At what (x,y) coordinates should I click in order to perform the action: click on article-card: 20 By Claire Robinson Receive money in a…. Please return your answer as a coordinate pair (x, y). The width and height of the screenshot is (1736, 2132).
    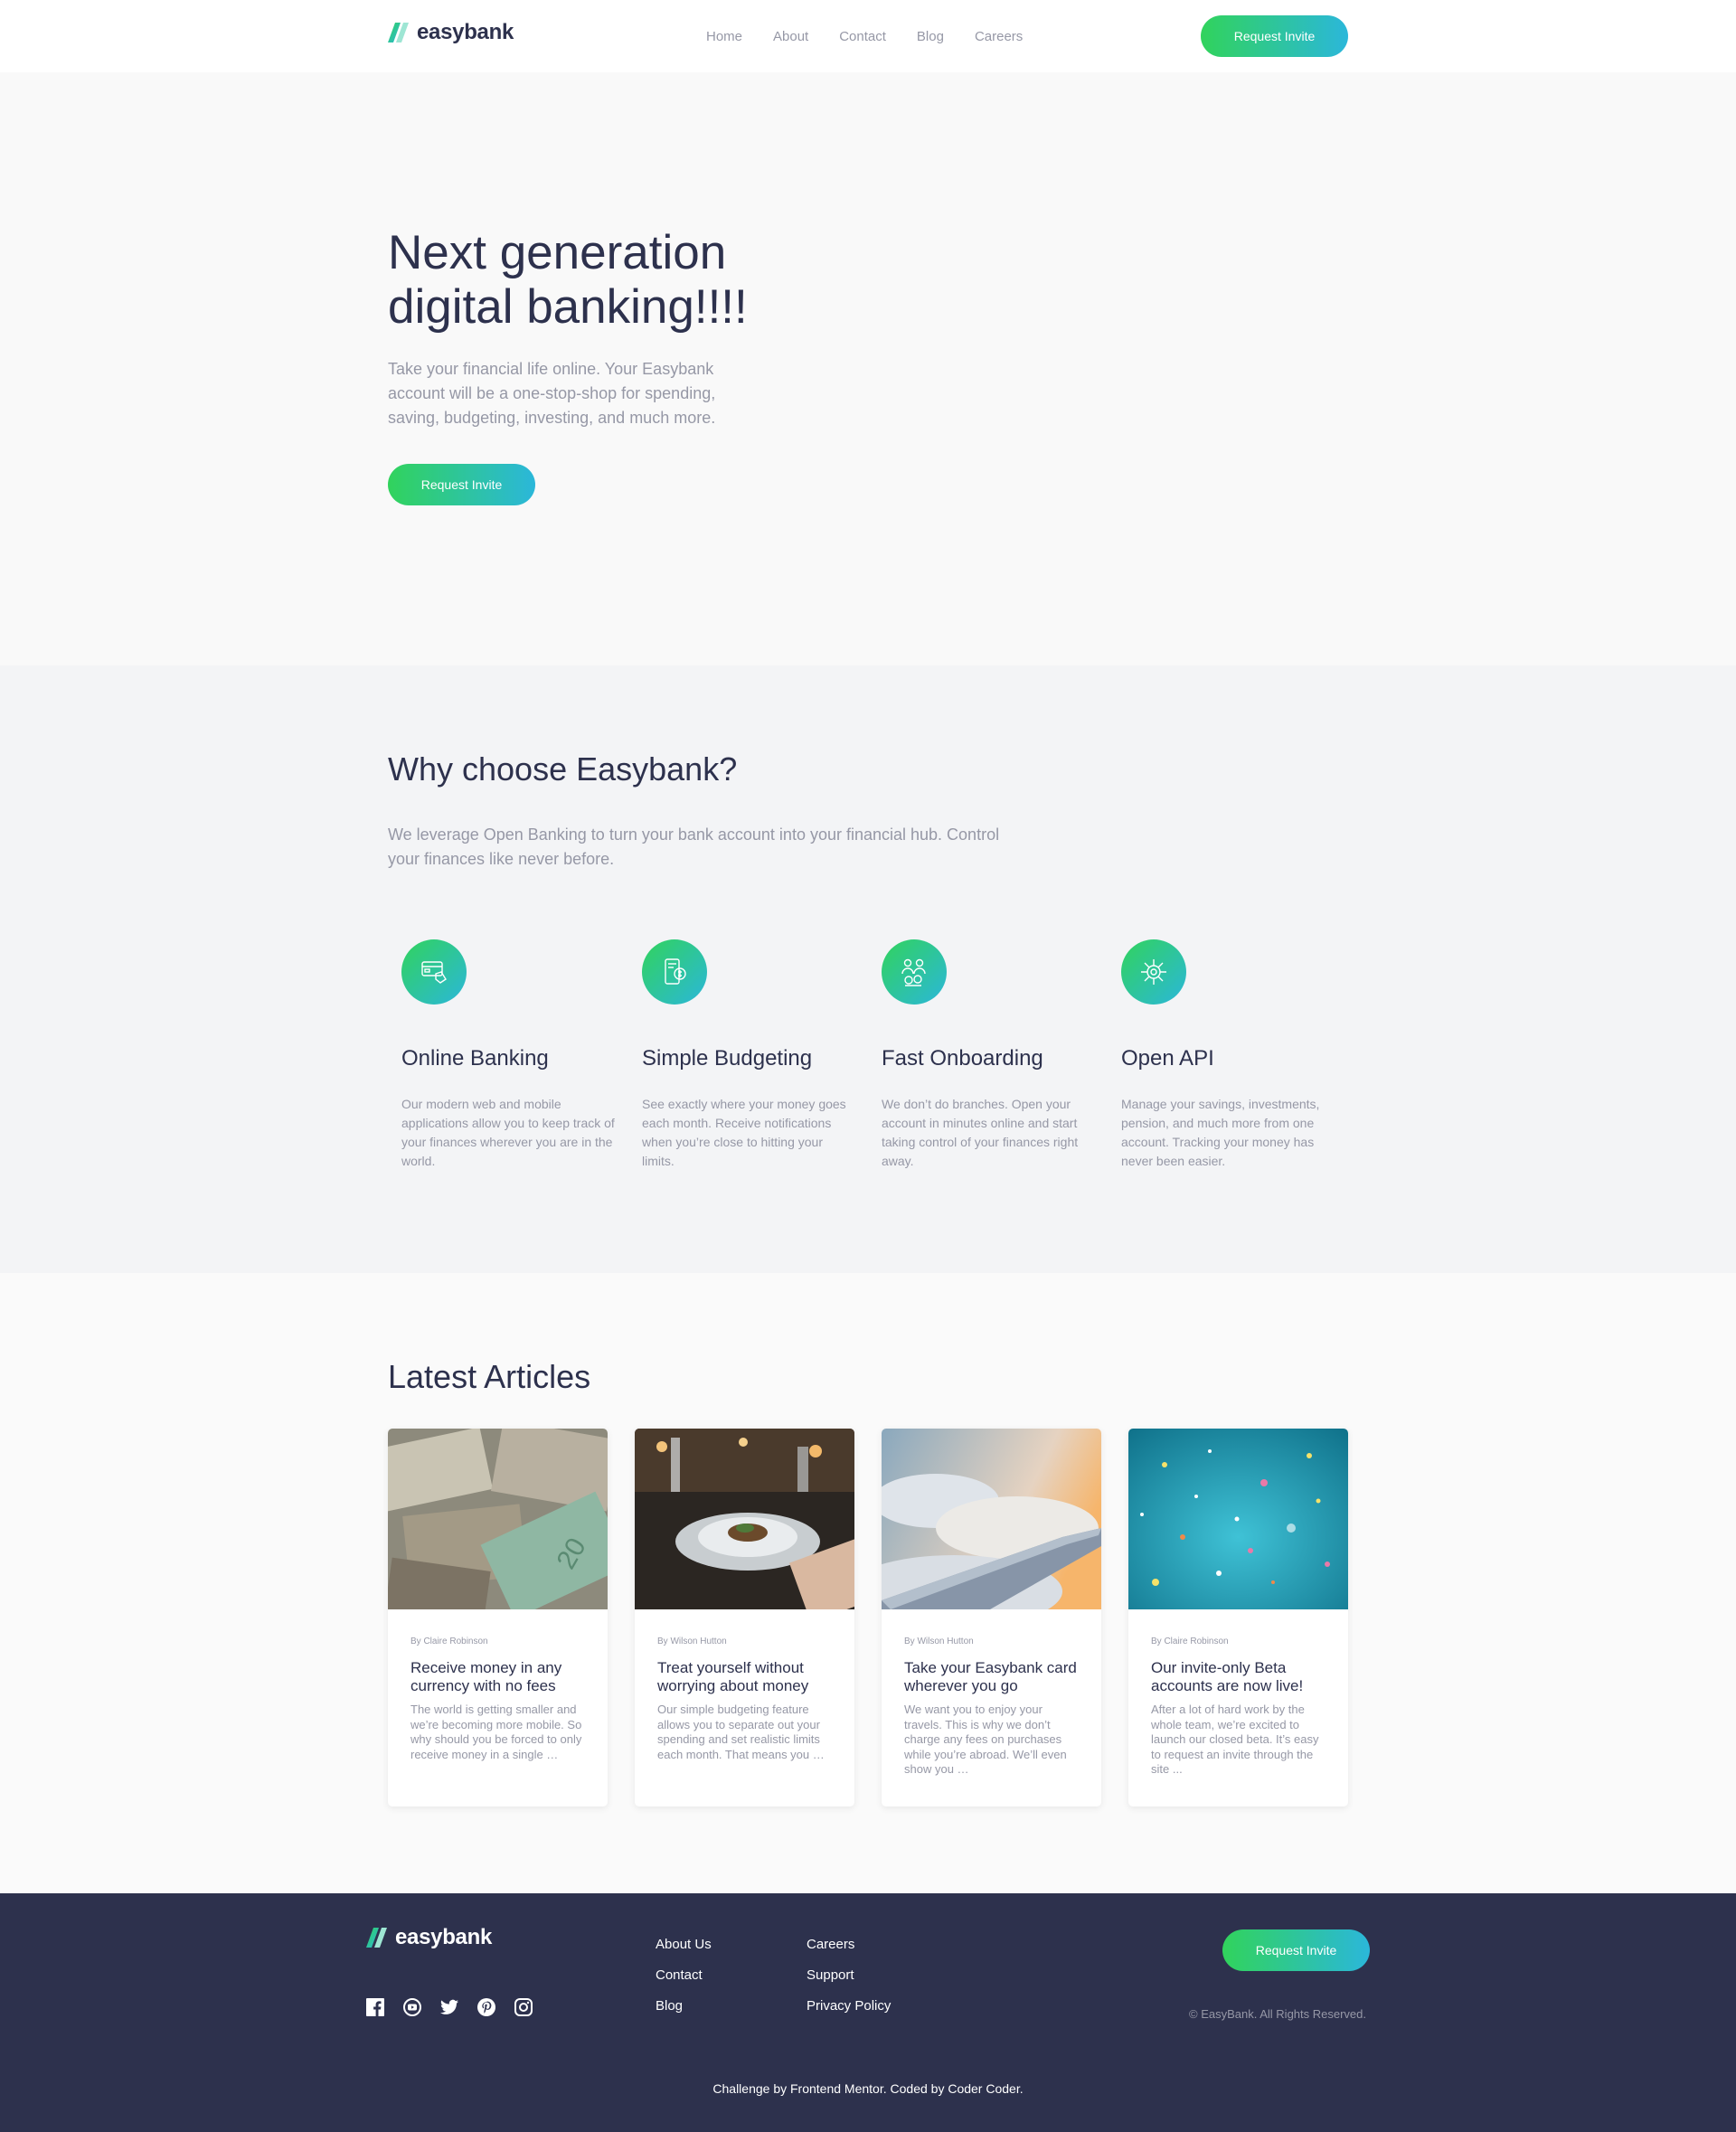
    Looking at the image, I should click on (498, 1618).